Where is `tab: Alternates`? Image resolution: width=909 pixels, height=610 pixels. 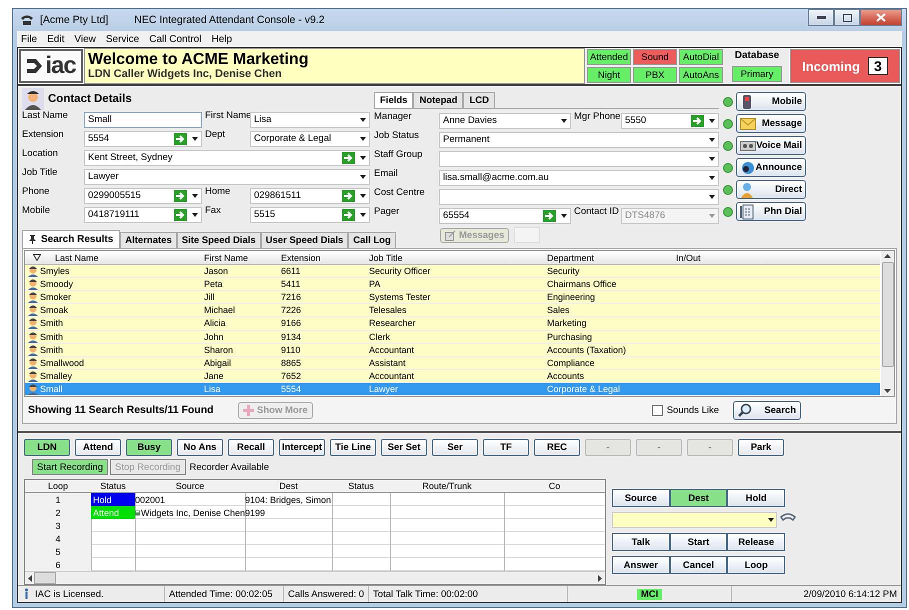
tab: Alternates is located at coordinates (148, 240).